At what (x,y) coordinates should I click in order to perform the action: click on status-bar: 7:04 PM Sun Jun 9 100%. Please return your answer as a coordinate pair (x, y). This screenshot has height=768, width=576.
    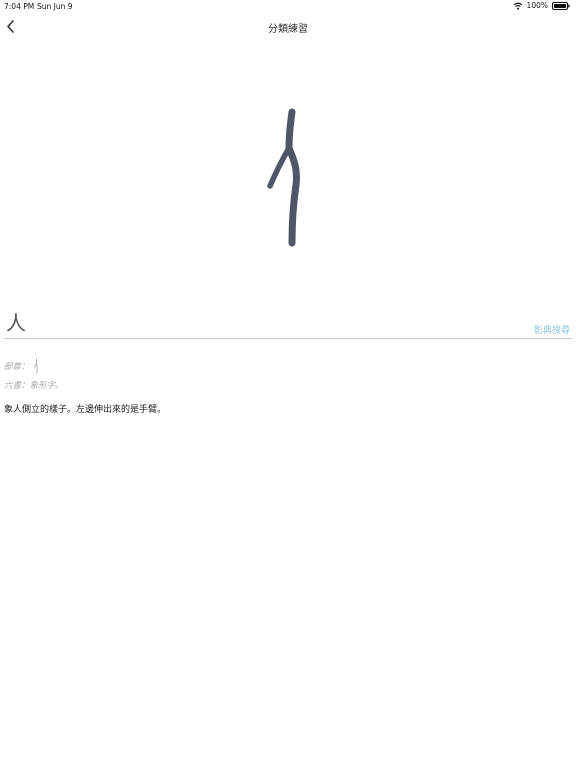
    Looking at the image, I should click on (288, 6).